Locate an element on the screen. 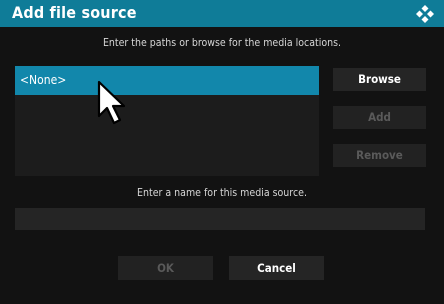 This screenshot has width=444, height=304. dialog-title-bar: Add file source is located at coordinates (222, 13).